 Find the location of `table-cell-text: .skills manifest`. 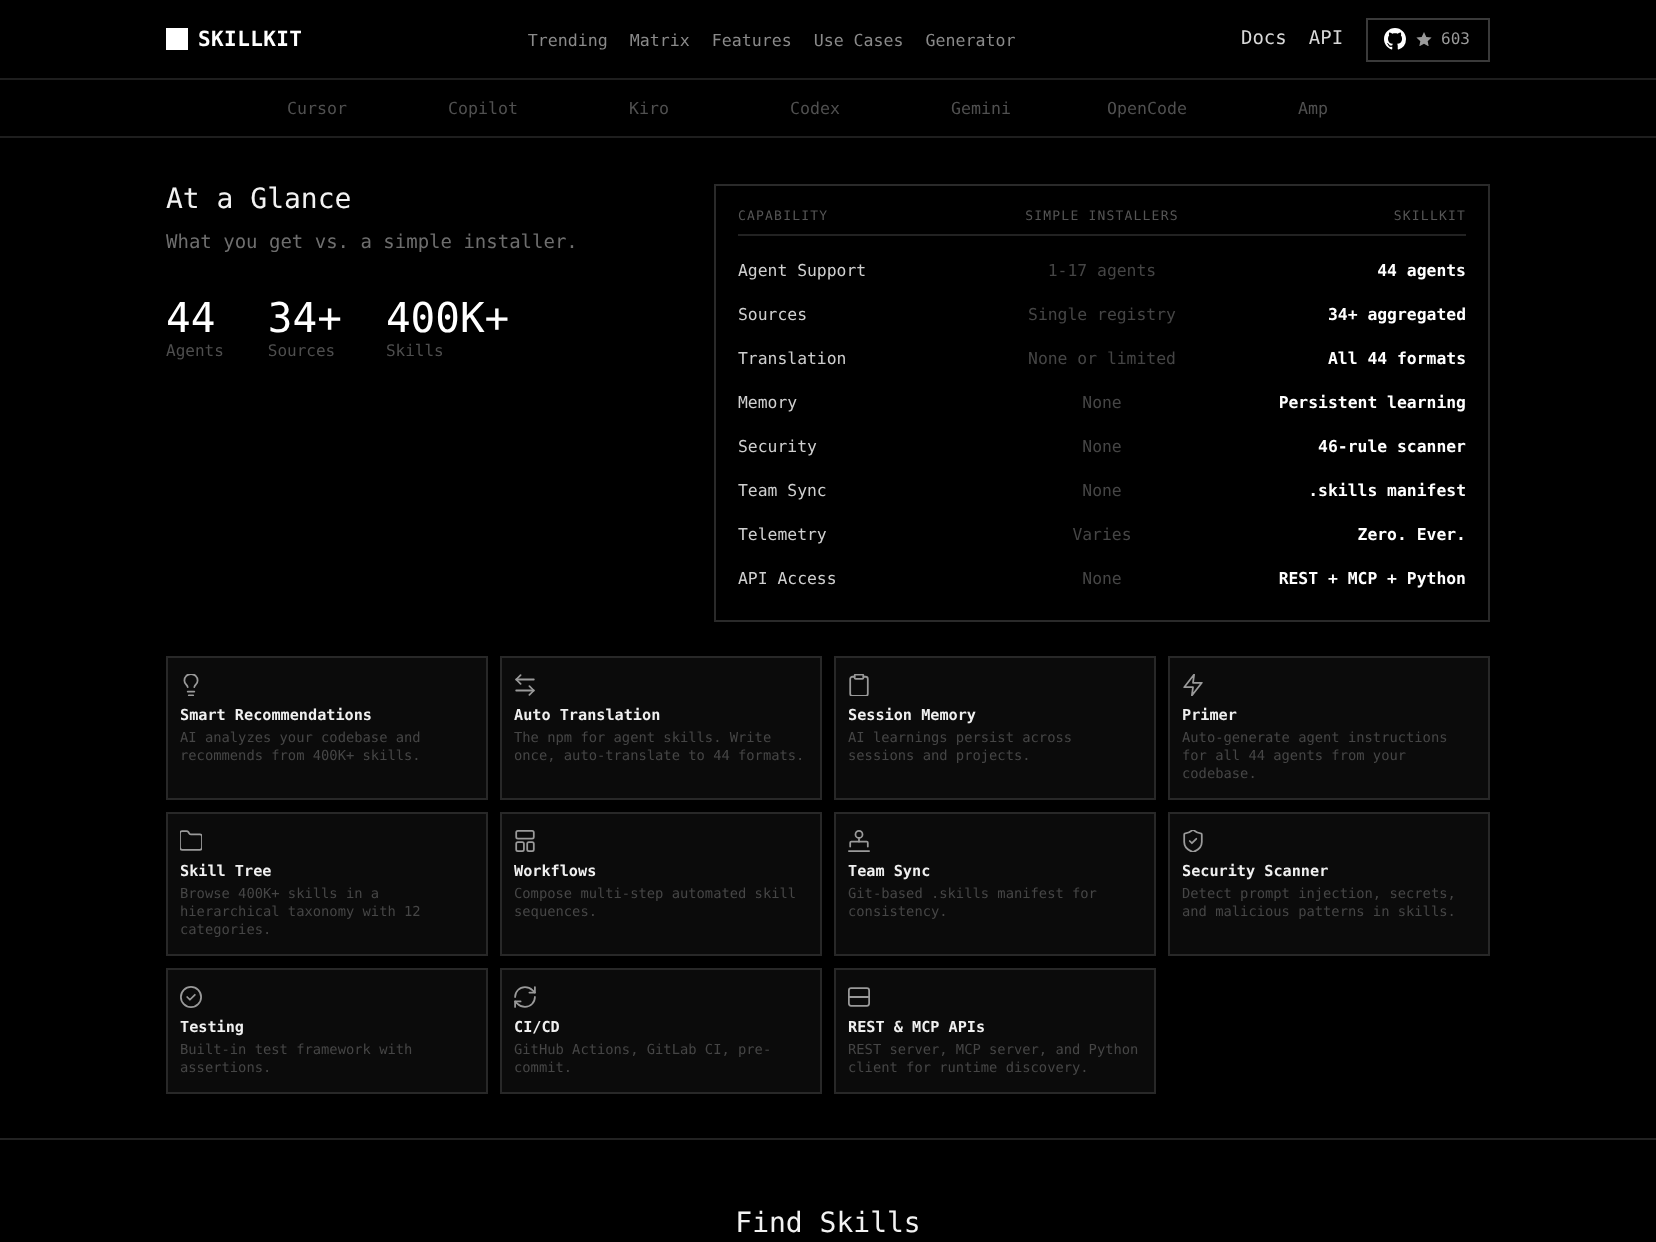

table-cell-text: .skills manifest is located at coordinates (1386, 490).